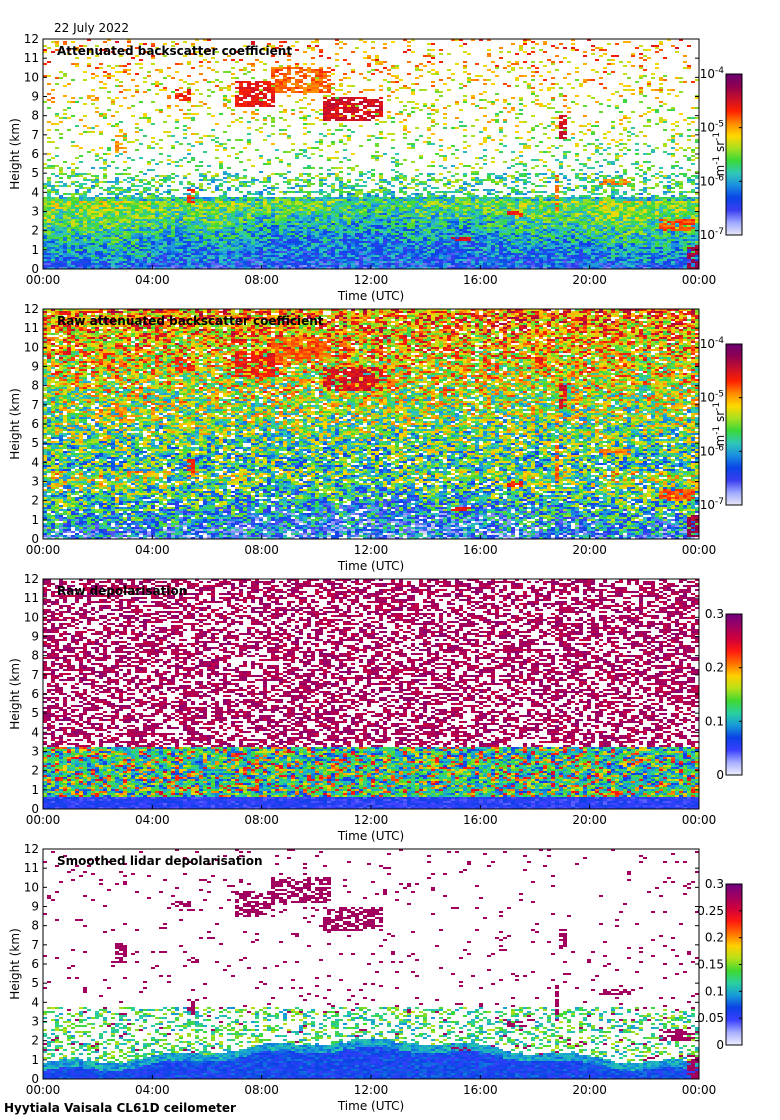 This screenshot has height=1120, width=780. Describe the element at coordinates (174, 51) in the screenshot. I see `panel-title: Attenuated backscatter coefficient` at that location.